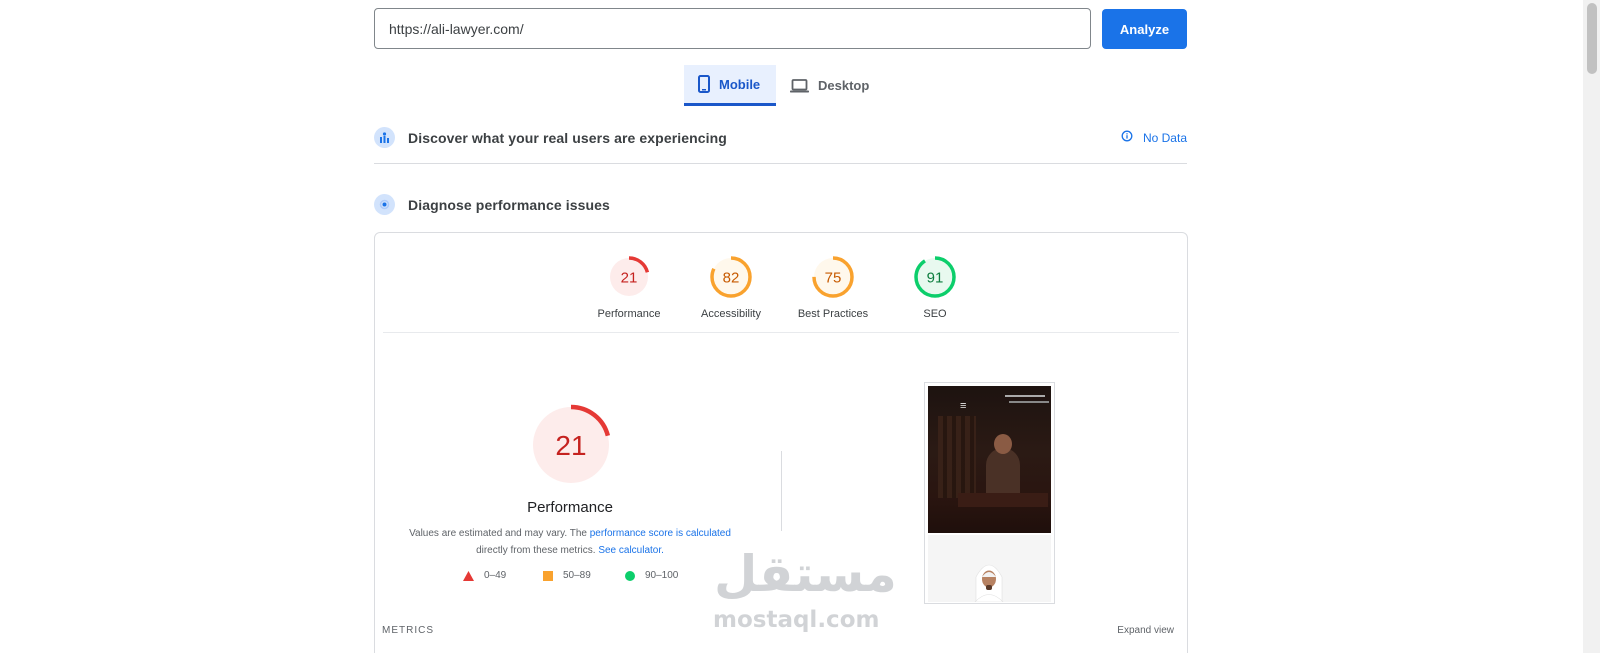 The image size is (1600, 653). I want to click on no-data-label: No Data, so click(1164, 137).